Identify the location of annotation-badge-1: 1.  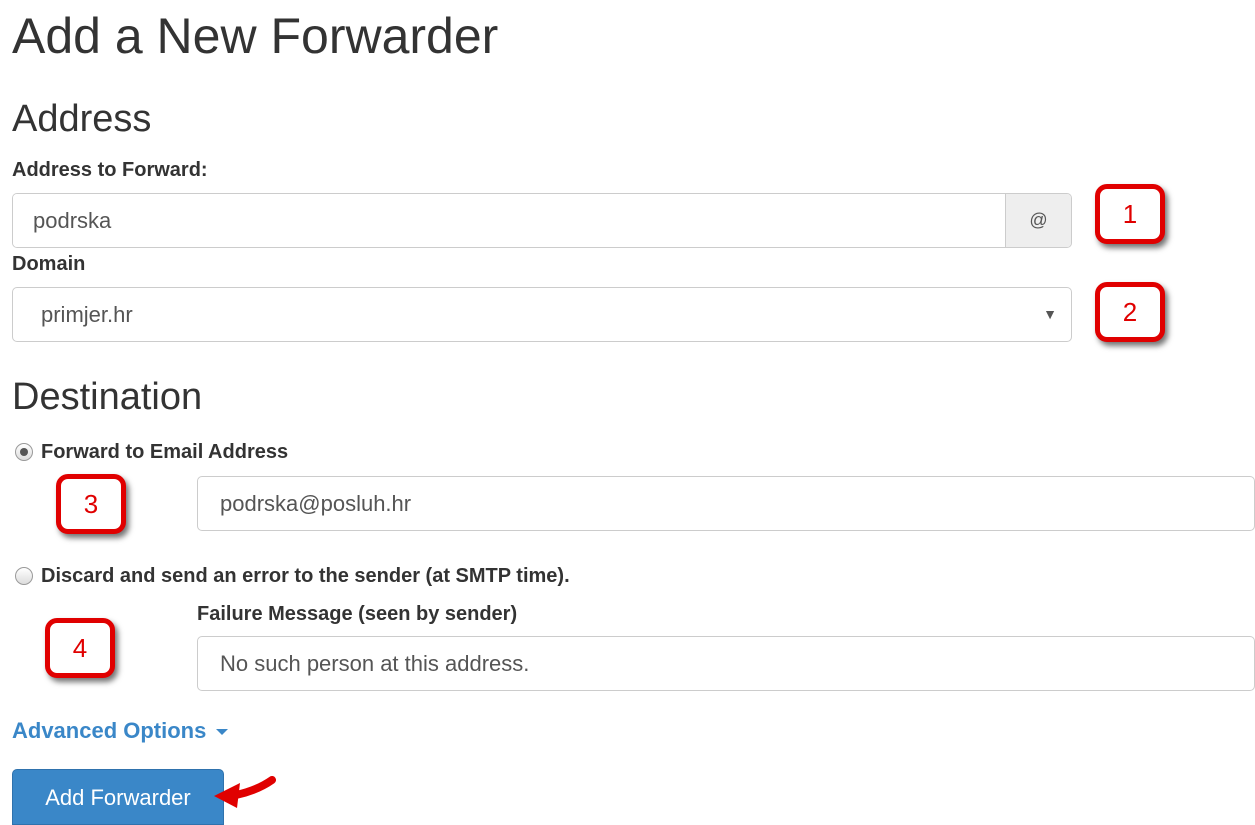
(1130, 214).